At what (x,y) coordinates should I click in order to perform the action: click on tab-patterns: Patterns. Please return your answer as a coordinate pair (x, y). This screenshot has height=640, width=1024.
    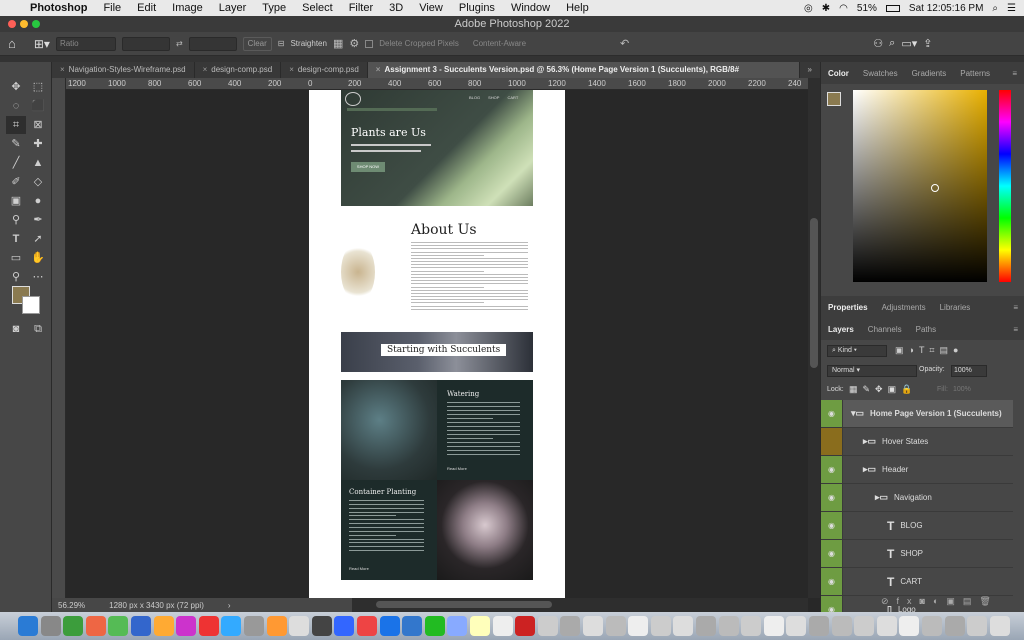
    Looking at the image, I should click on (975, 73).